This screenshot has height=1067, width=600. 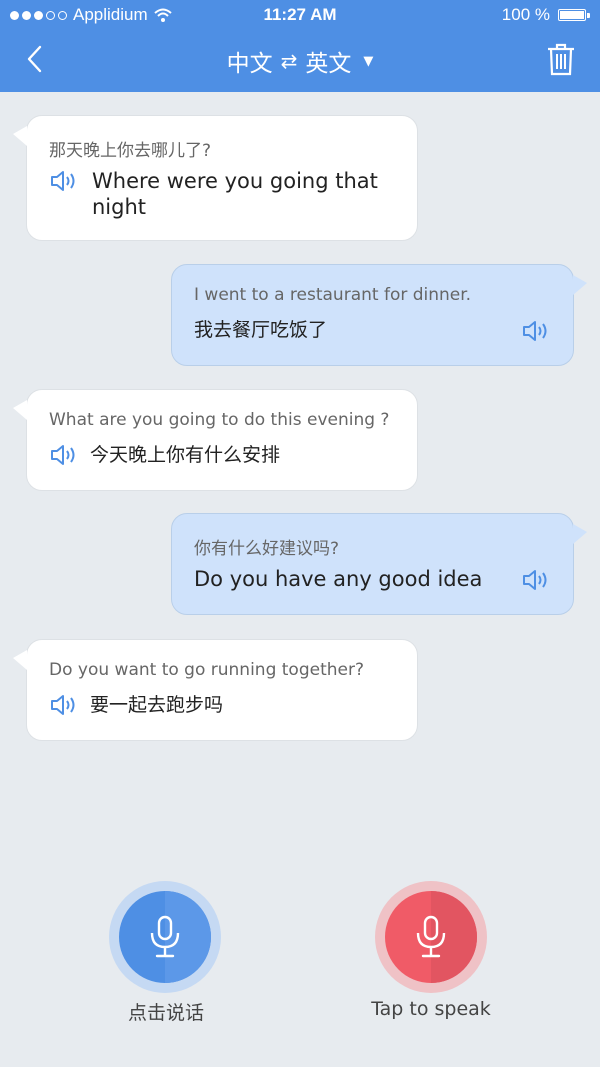 I want to click on translation-text: Where were you going that night, so click(x=235, y=194).